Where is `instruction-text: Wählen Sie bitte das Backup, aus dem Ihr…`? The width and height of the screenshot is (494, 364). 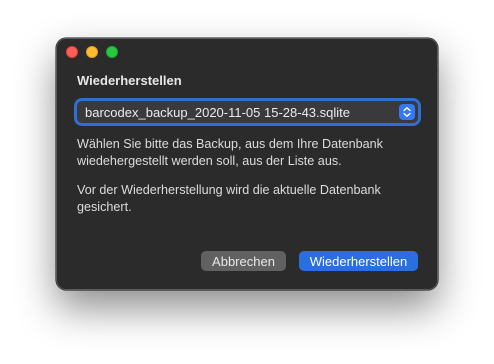 instruction-text: Wählen Sie bitte das Backup, aus dem Ihr… is located at coordinates (230, 152).